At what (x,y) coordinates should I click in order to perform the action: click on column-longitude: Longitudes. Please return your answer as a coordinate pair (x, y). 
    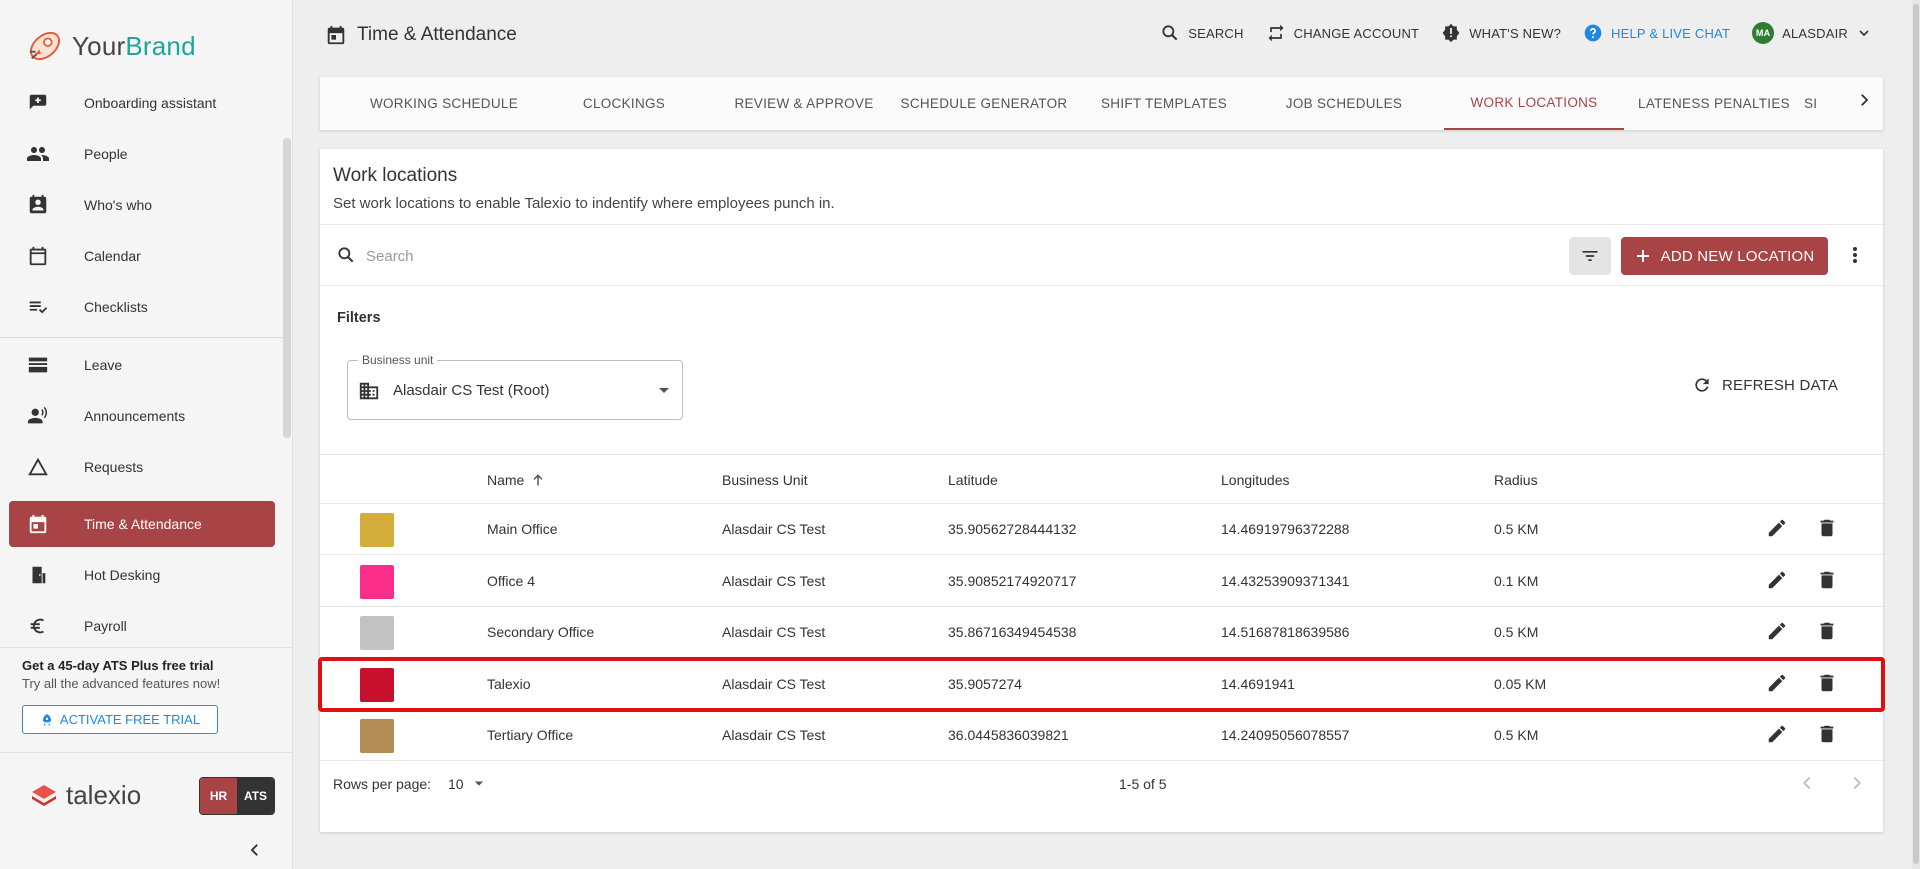
    Looking at the image, I should click on (1255, 480).